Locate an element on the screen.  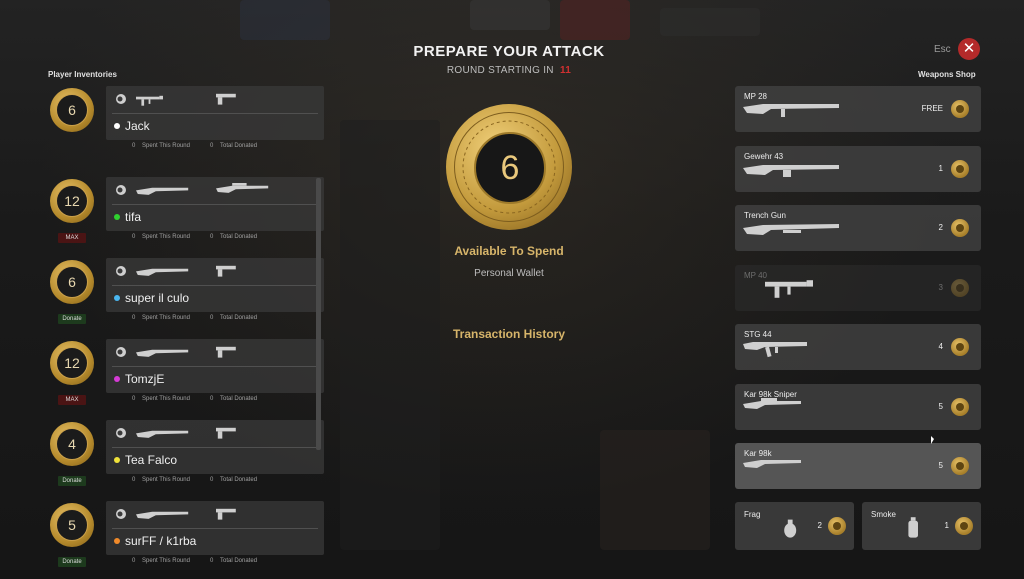
player-list-scrollbar is located at coordinates (318, 314).